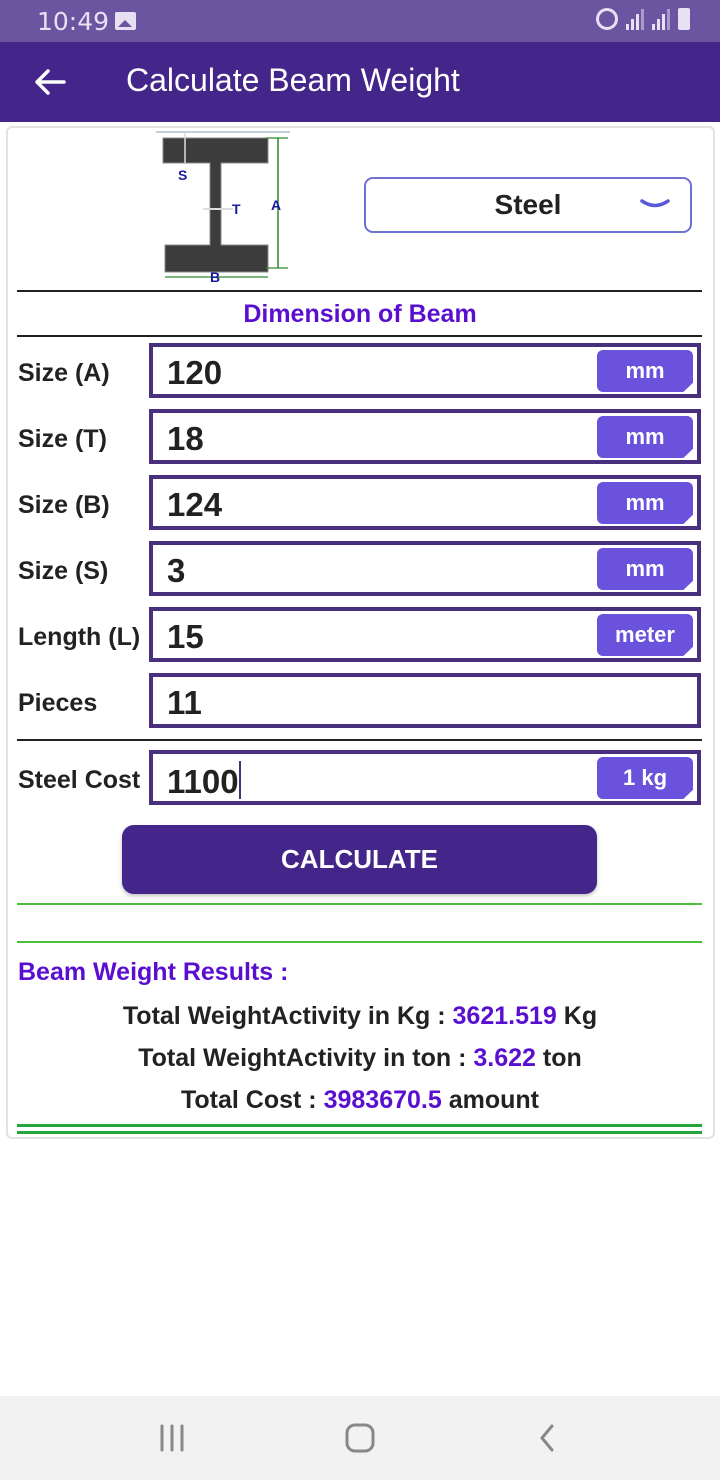 The width and height of the screenshot is (720, 1480). Describe the element at coordinates (195, 504) in the screenshot. I see `size-b-value: 124` at that location.